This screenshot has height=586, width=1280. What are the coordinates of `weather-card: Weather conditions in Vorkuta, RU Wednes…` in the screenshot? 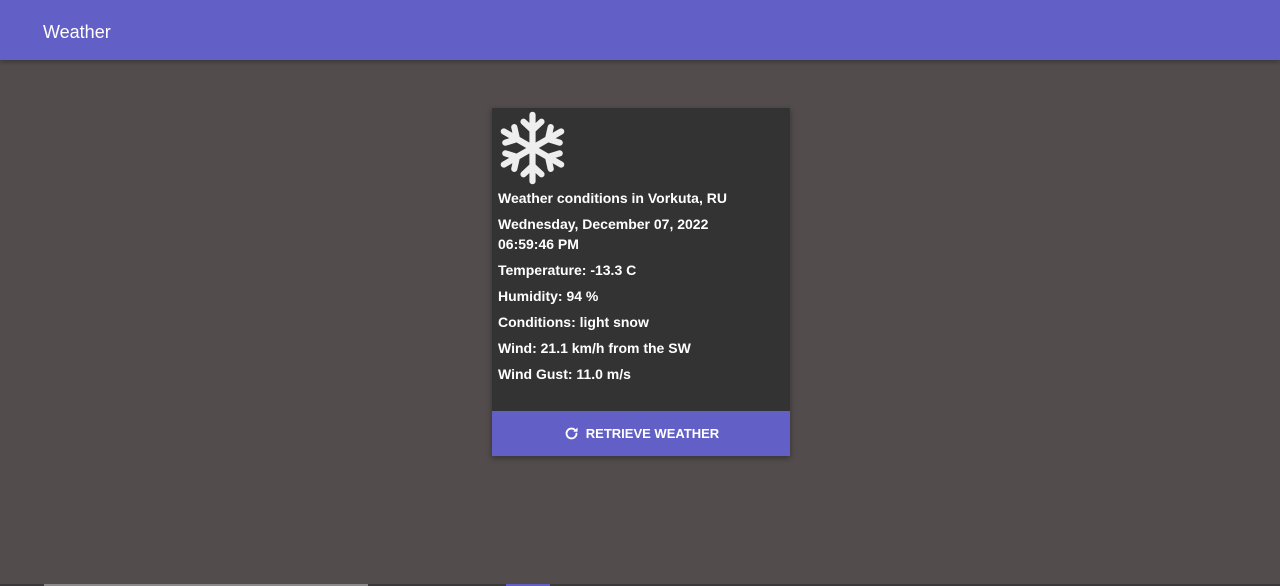 It's located at (641, 282).